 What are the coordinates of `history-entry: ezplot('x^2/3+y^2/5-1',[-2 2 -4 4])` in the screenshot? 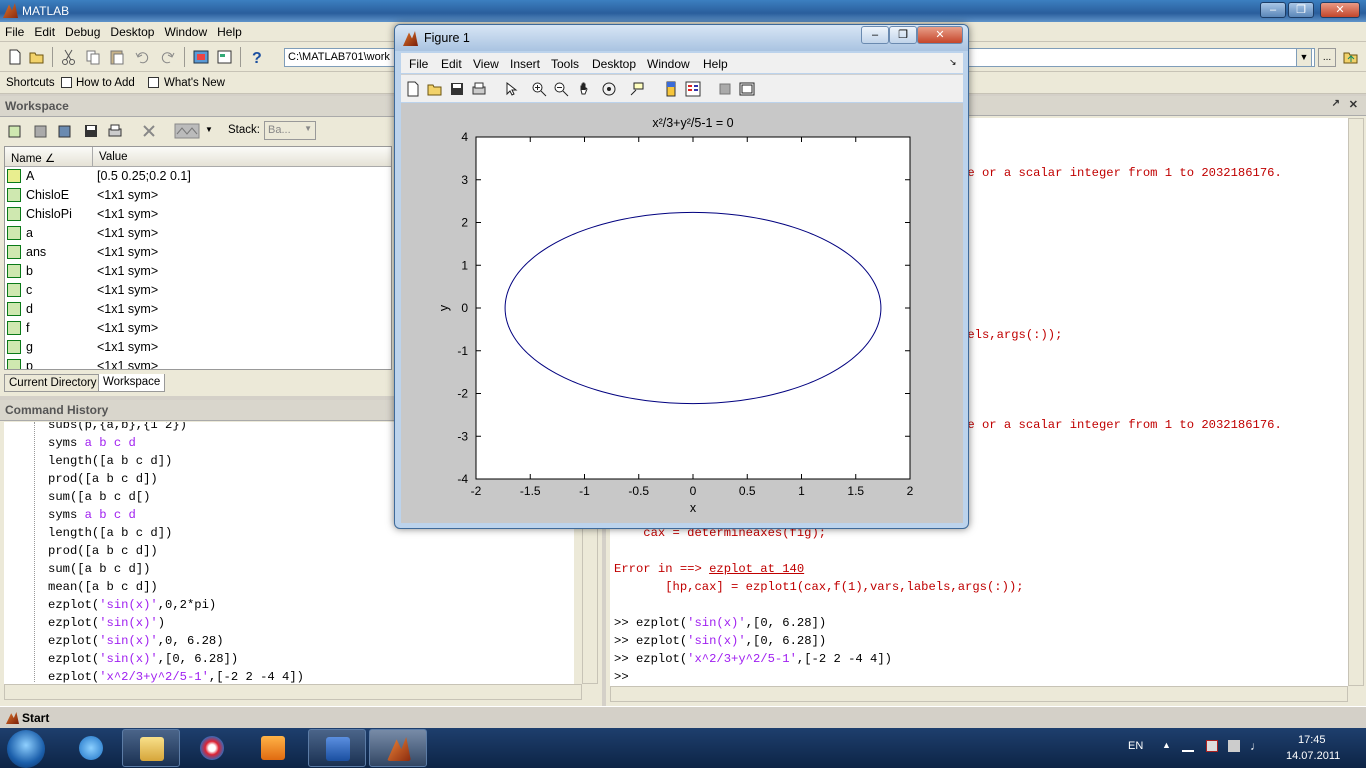 It's located at (176, 677).